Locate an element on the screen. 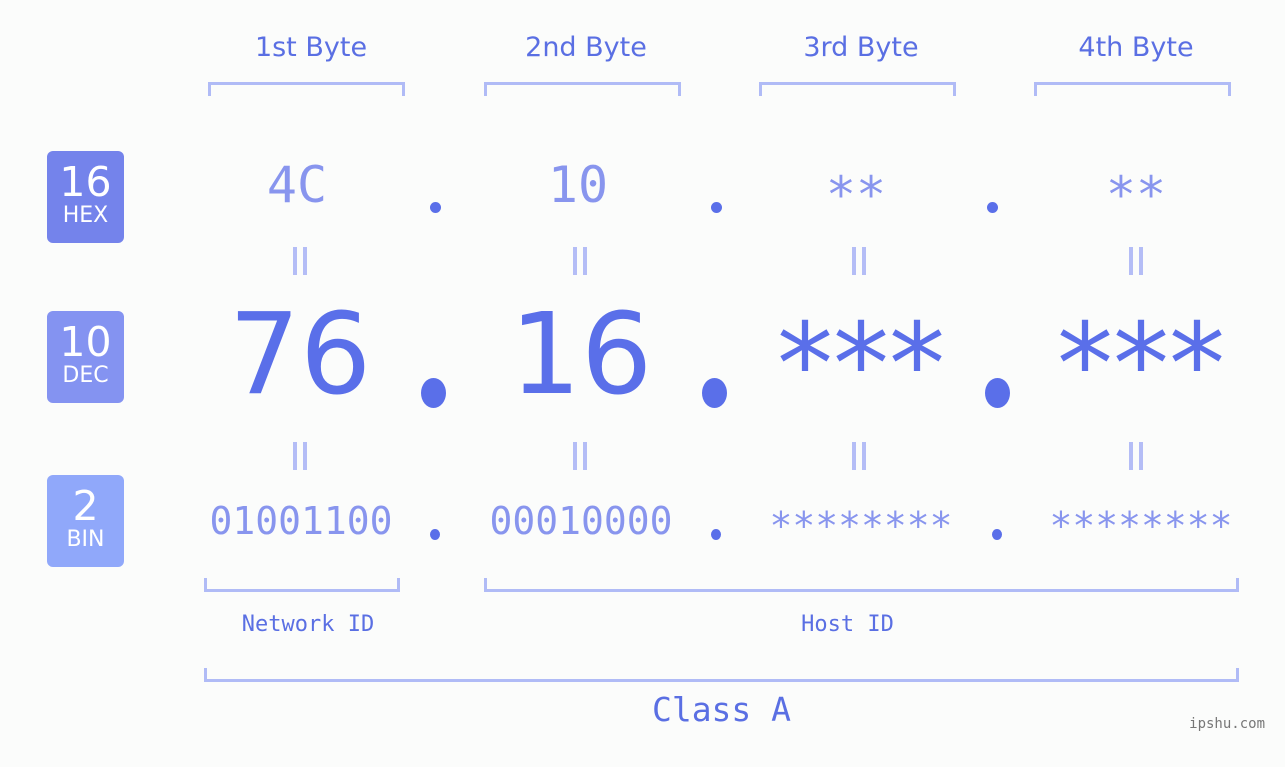 The height and width of the screenshot is (767, 1285). class-label: Class A is located at coordinates (721, 709).